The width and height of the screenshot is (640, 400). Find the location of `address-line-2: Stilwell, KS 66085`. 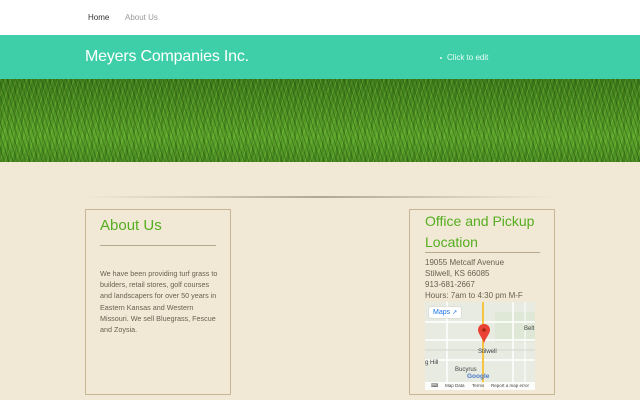

address-line-2: Stilwell, KS 66085 is located at coordinates (457, 273).